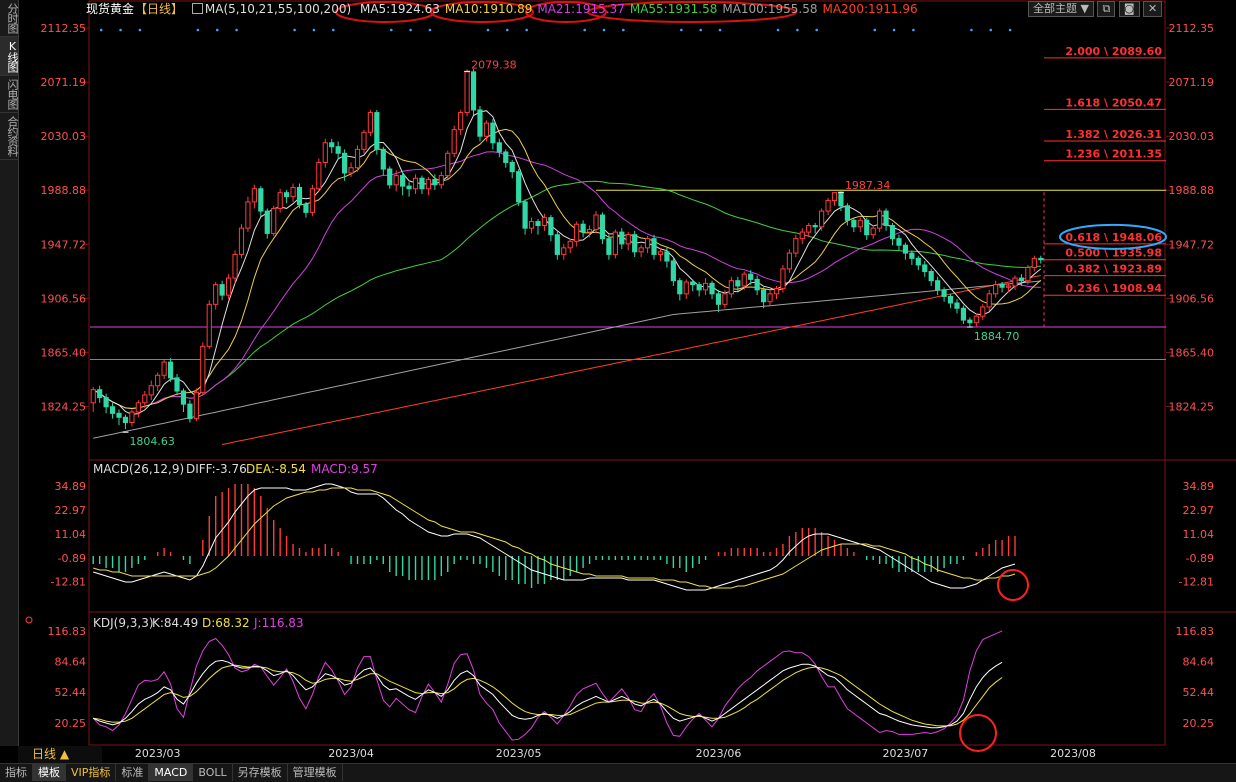  Describe the element at coordinates (16, 772) in the screenshot. I see `bottom-tab-0: 指标` at that location.